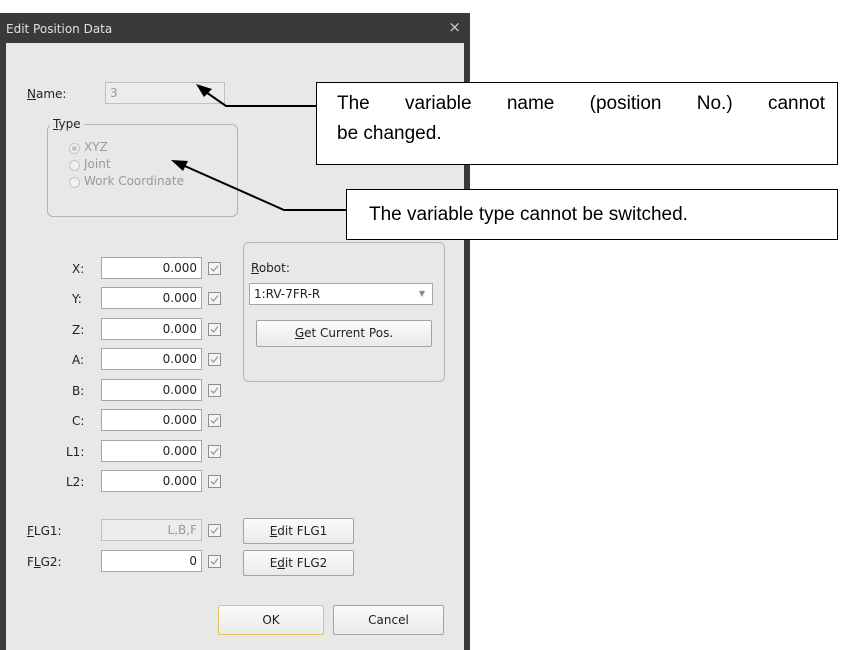  What do you see at coordinates (261, 186) in the screenshot?
I see `type-note-arrow` at bounding box center [261, 186].